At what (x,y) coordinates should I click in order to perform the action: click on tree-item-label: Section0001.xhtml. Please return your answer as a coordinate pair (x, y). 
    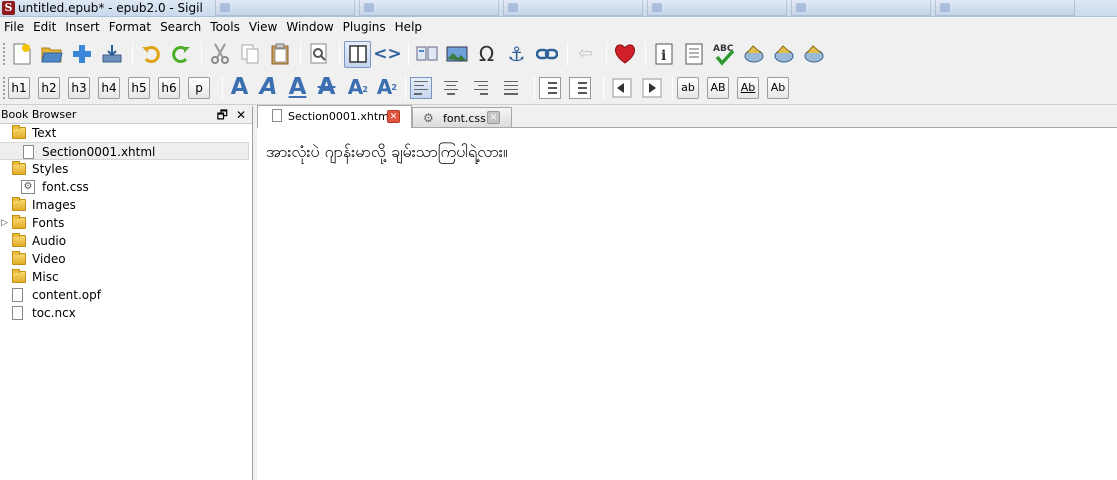
    Looking at the image, I should click on (99, 152).